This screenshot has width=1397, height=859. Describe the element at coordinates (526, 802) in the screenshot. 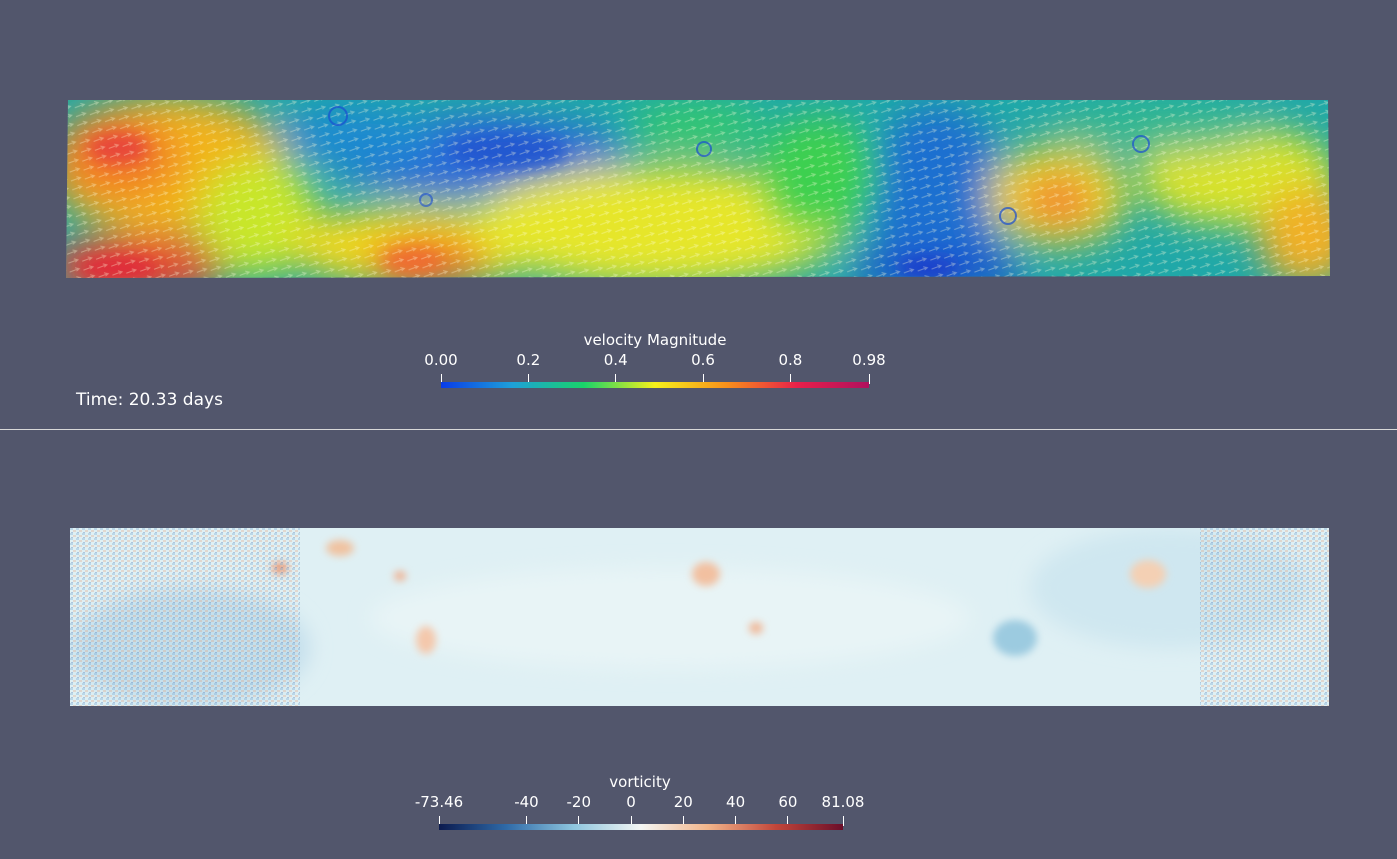

I see `vorticity-tick-label: -40` at that location.